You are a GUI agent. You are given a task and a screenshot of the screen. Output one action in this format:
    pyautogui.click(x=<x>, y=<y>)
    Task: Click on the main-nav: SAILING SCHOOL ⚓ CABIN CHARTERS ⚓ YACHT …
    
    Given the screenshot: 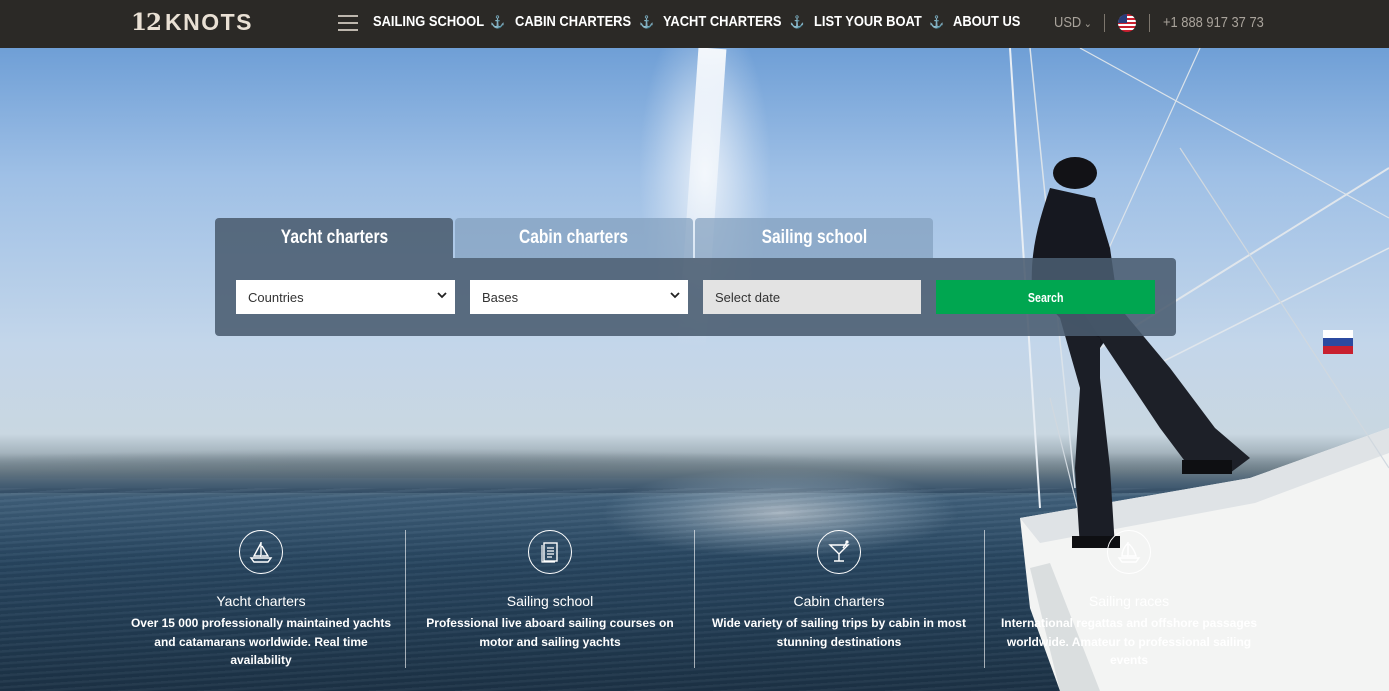 What is the action you would take?
    pyautogui.click(x=702, y=21)
    